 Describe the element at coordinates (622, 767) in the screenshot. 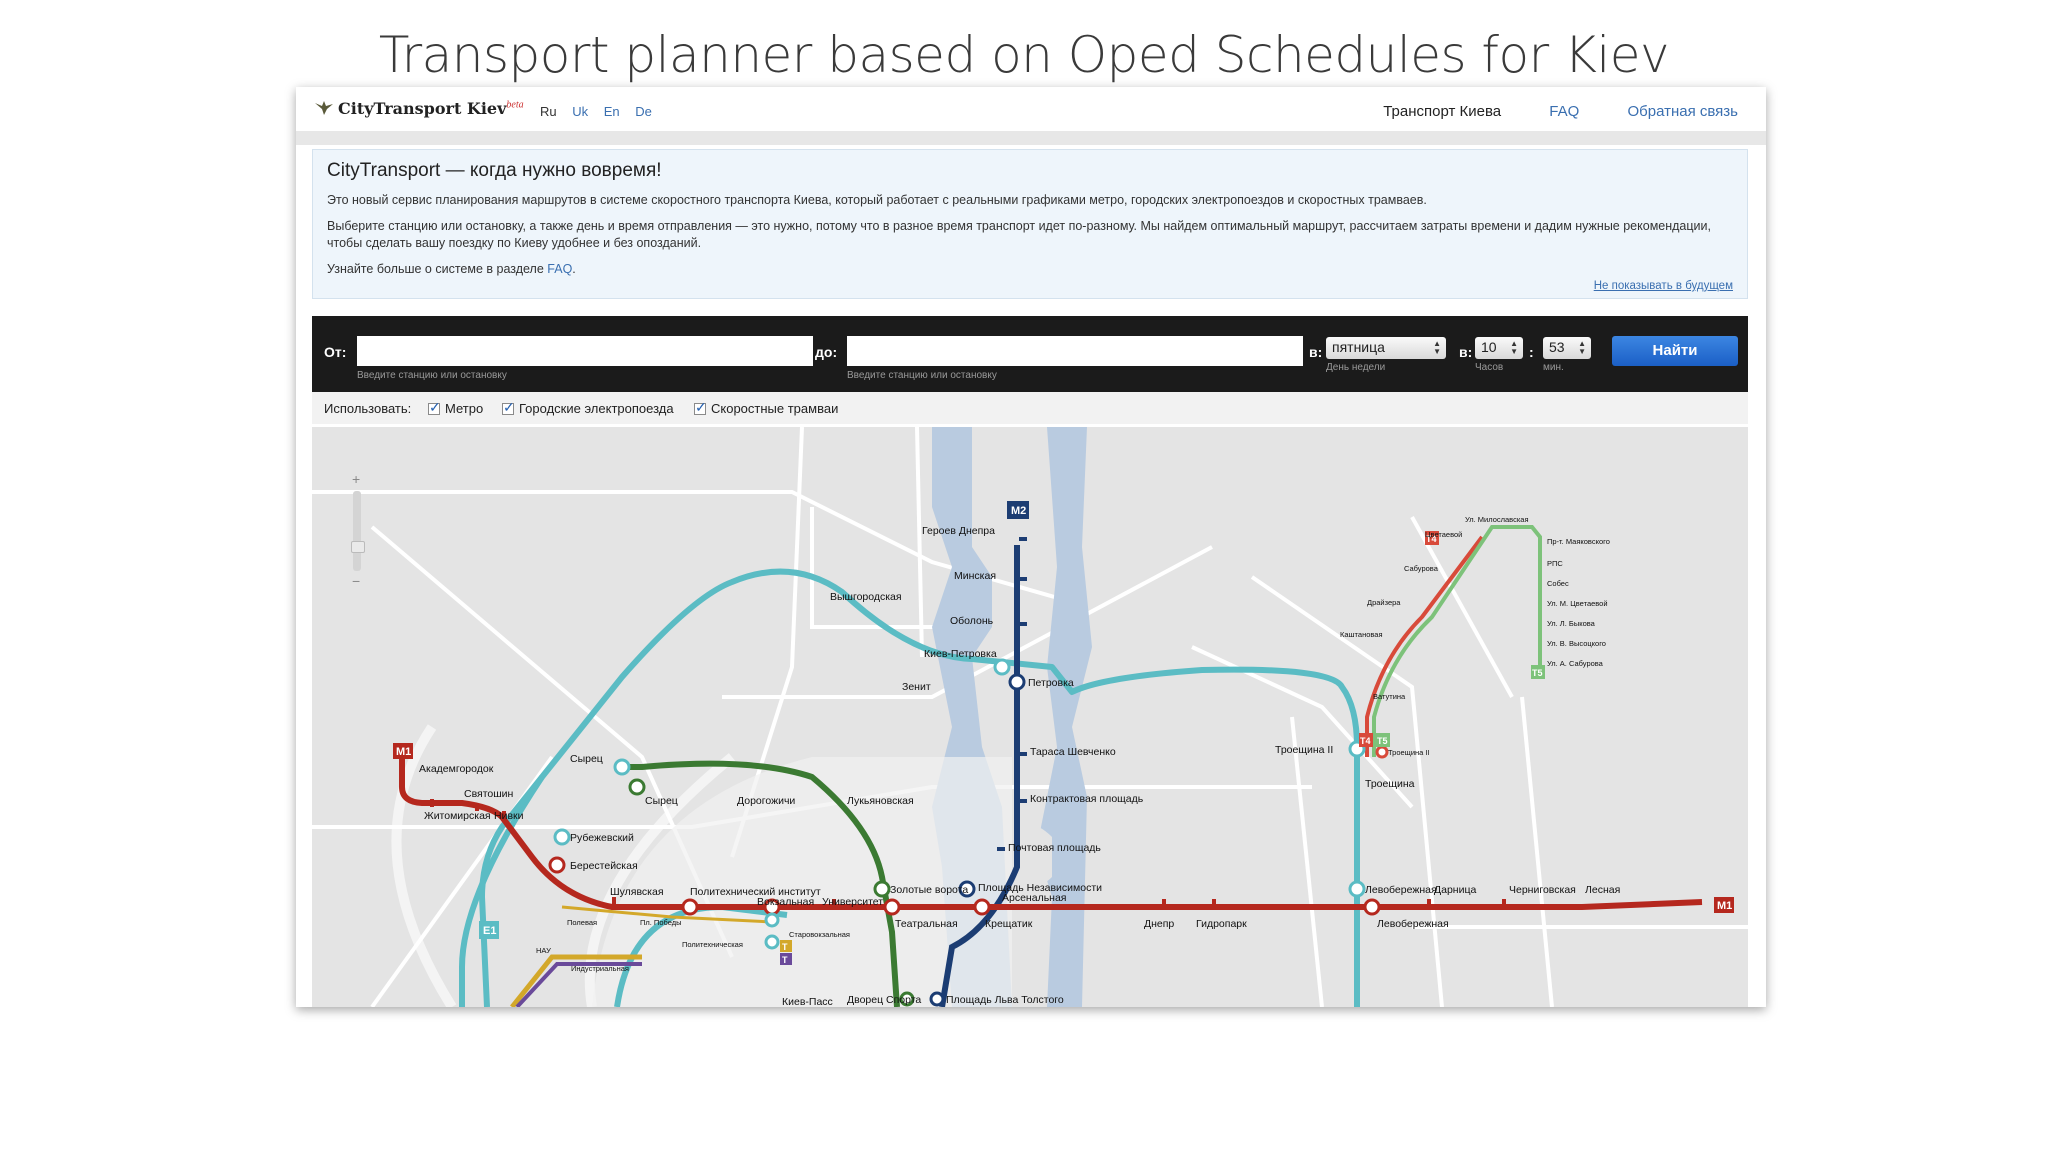

I see `station-syrets-marker` at that location.